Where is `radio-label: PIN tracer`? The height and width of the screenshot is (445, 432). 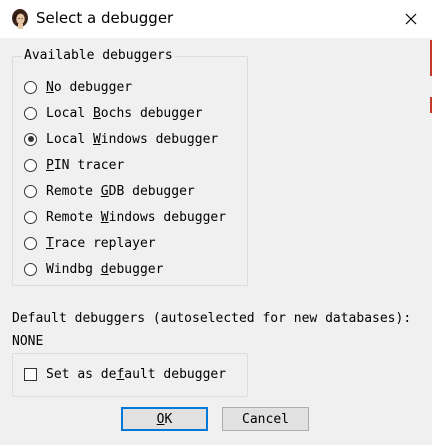
radio-label: PIN tracer is located at coordinates (85, 165).